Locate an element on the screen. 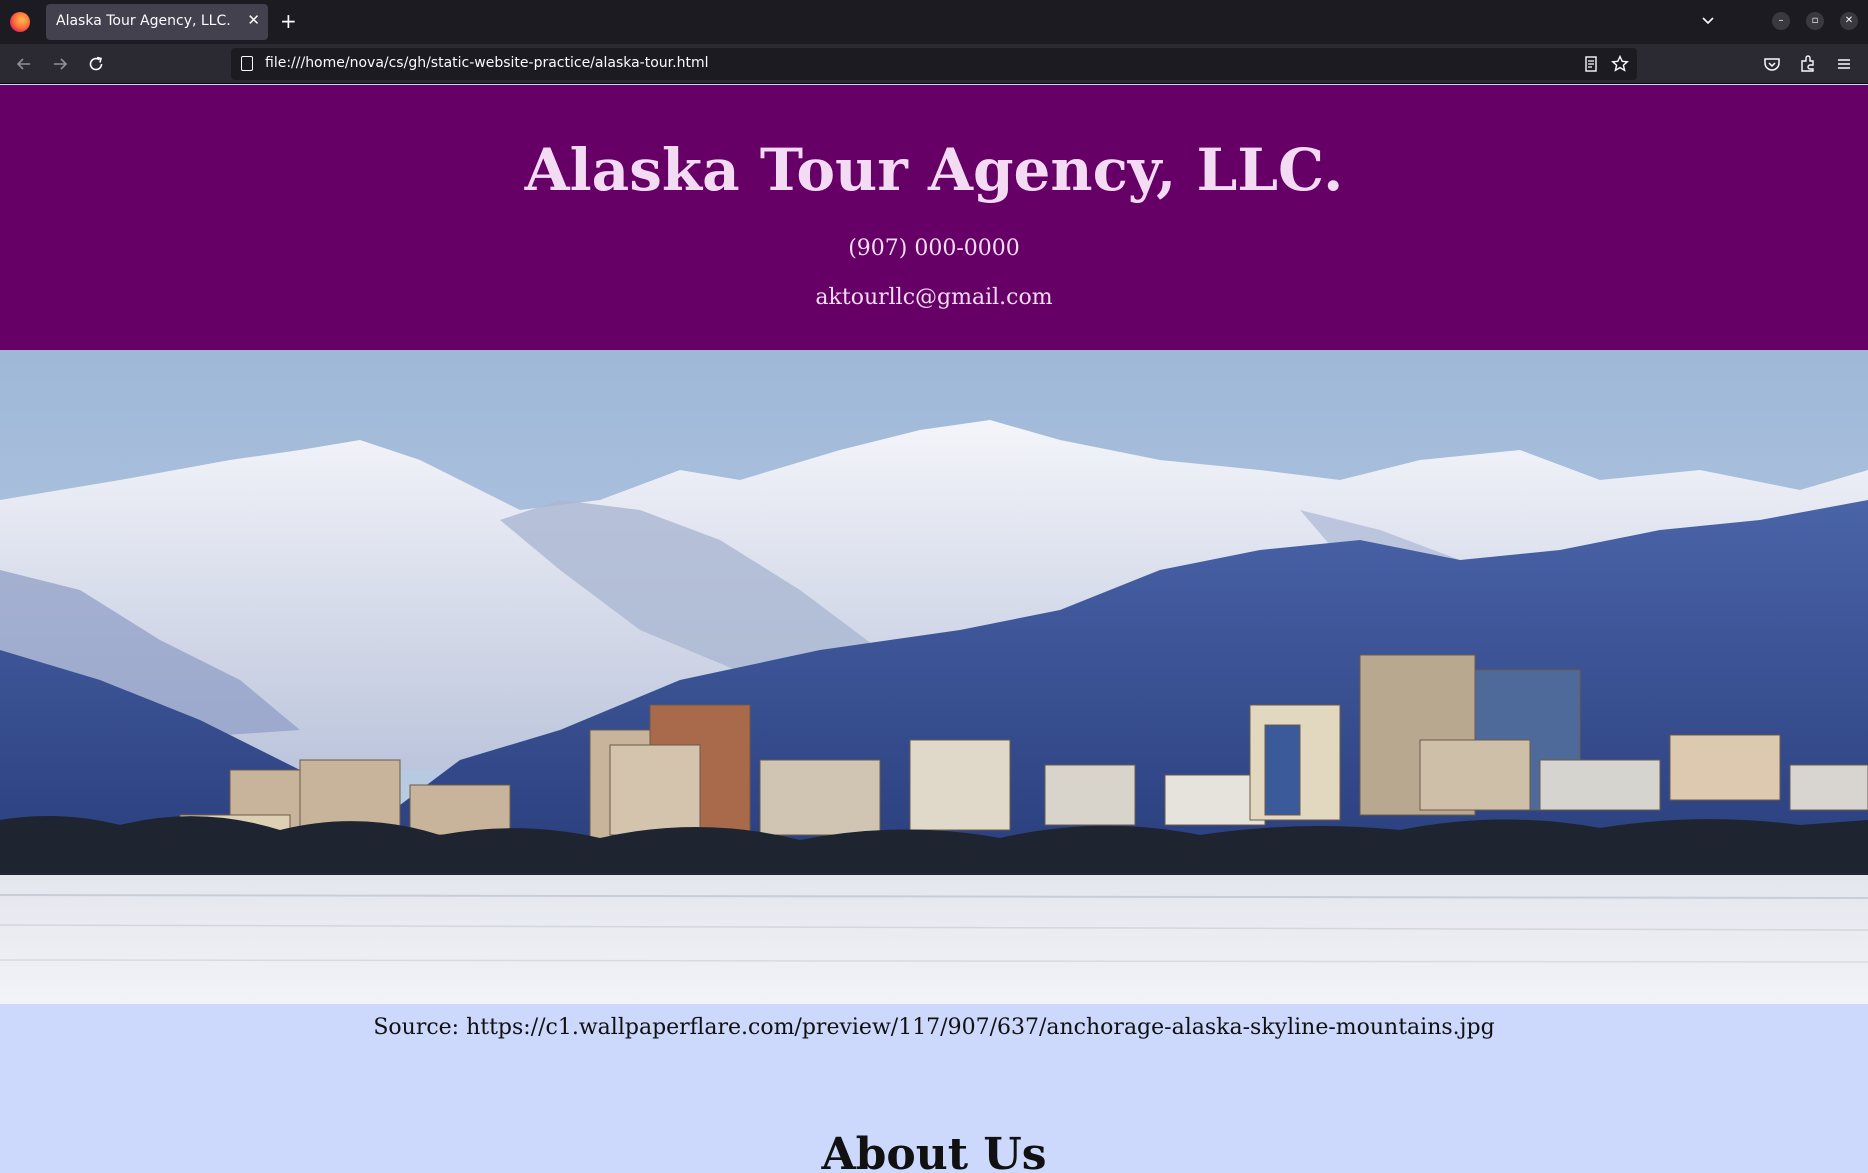 The image size is (1868, 1173). minimize-icon: – is located at coordinates (1781, 21).